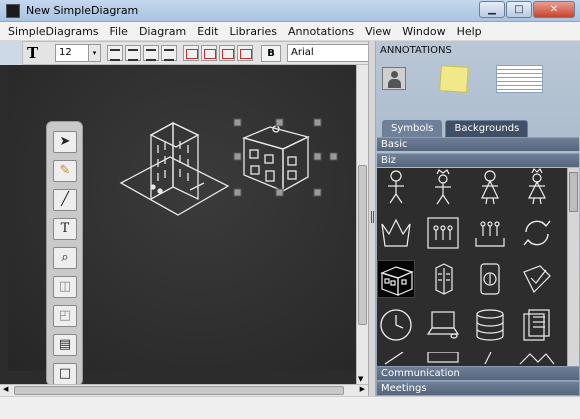 The width and height of the screenshot is (580, 419). Describe the element at coordinates (227, 53) in the screenshot. I see `text-position-bottom-button` at that location.